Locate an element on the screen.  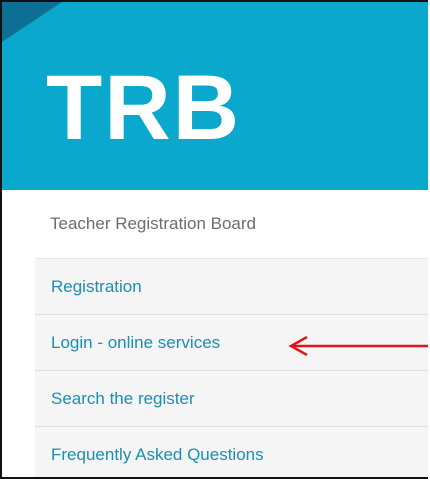
nav-item-label: Registration is located at coordinates (96, 287).